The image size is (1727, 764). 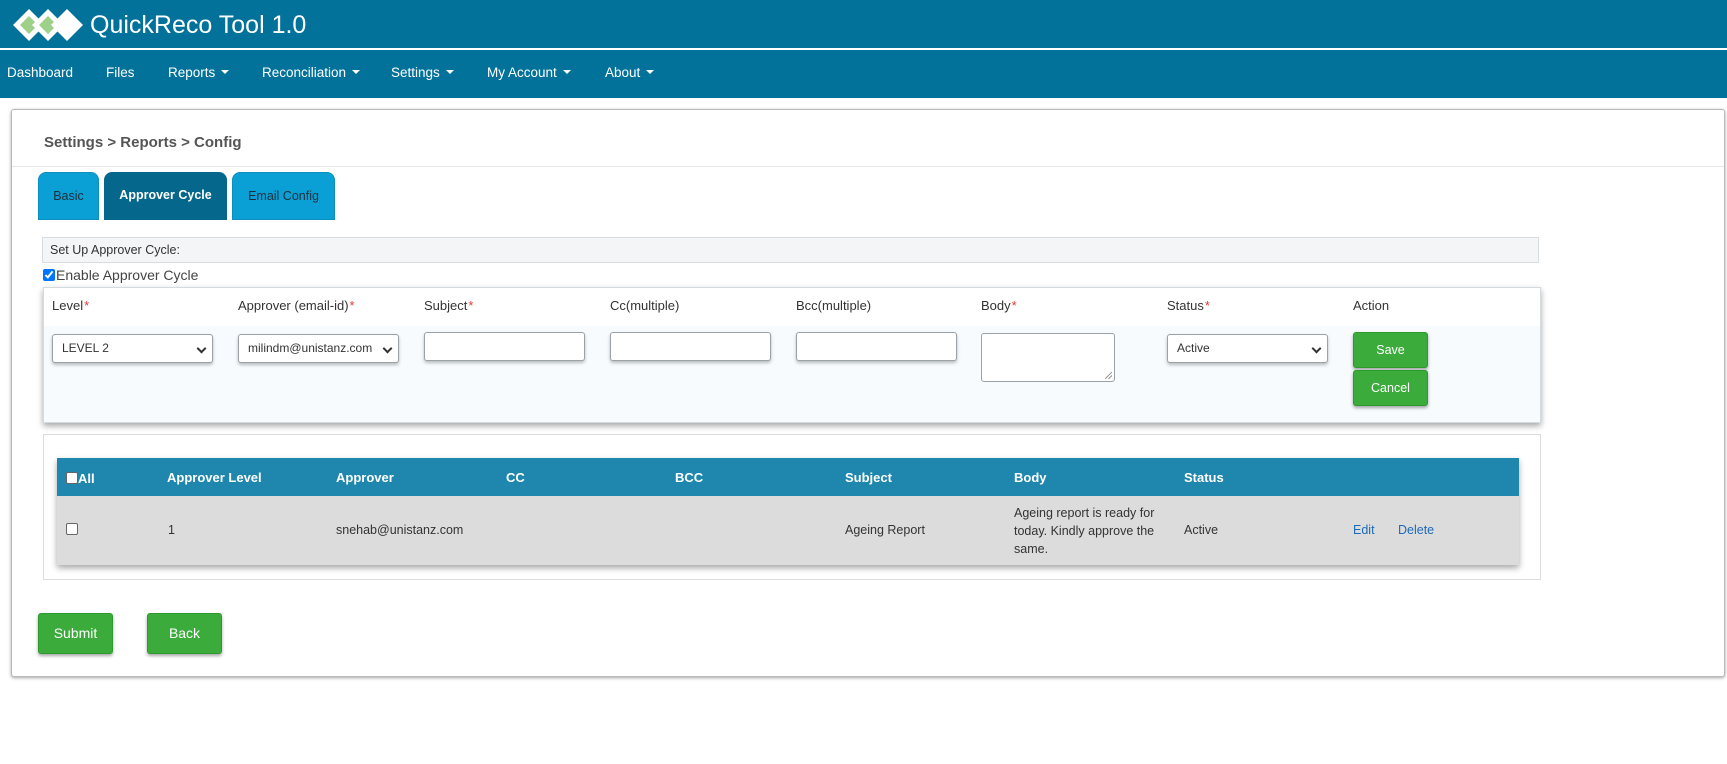 What do you see at coordinates (86, 478) in the screenshot?
I see `select-all-label: All` at bounding box center [86, 478].